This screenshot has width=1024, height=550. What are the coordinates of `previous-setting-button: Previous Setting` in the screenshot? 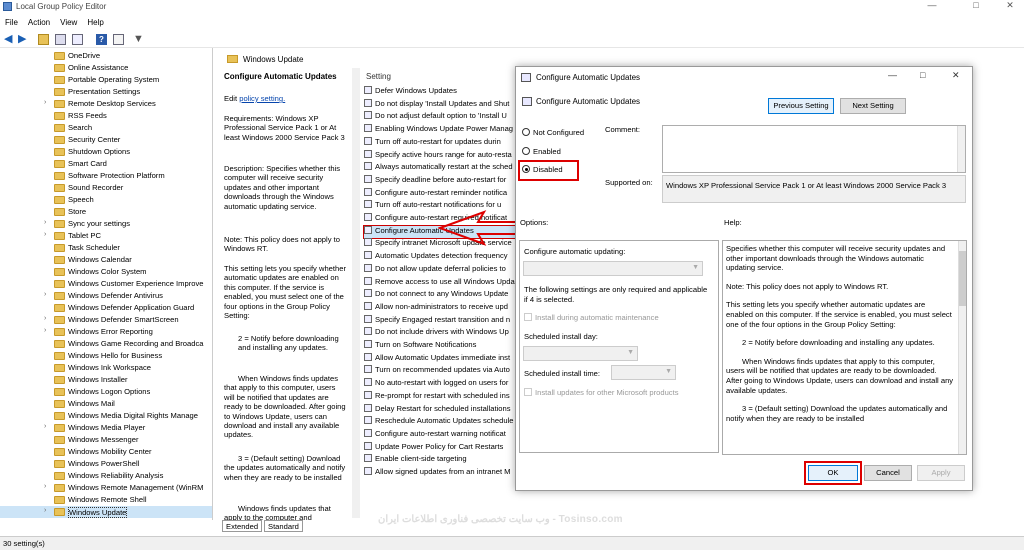 It's located at (801, 106).